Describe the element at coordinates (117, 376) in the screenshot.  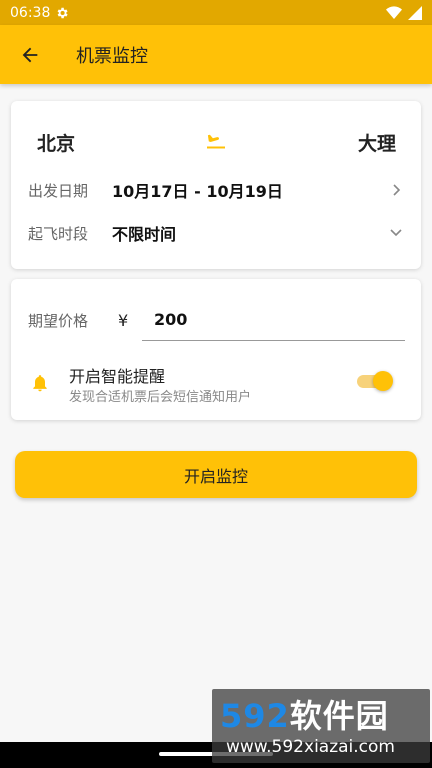
I see `alert-title: 开启智能提醒` at that location.